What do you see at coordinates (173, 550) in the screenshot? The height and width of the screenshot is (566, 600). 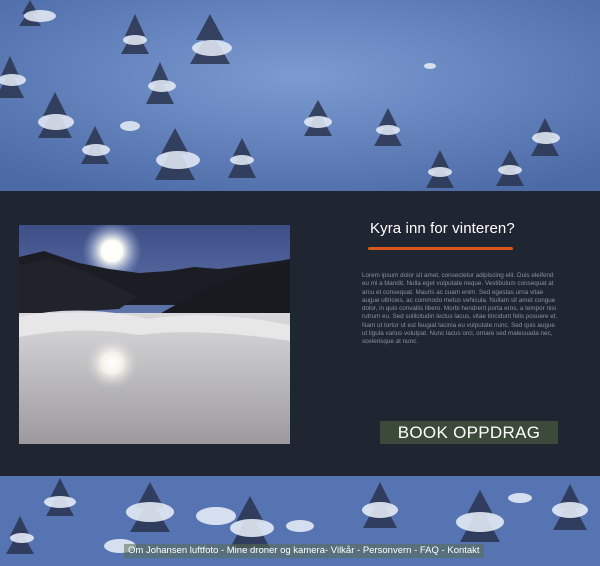 I see `footer-link-about: Om Johansen luftfoto` at bounding box center [173, 550].